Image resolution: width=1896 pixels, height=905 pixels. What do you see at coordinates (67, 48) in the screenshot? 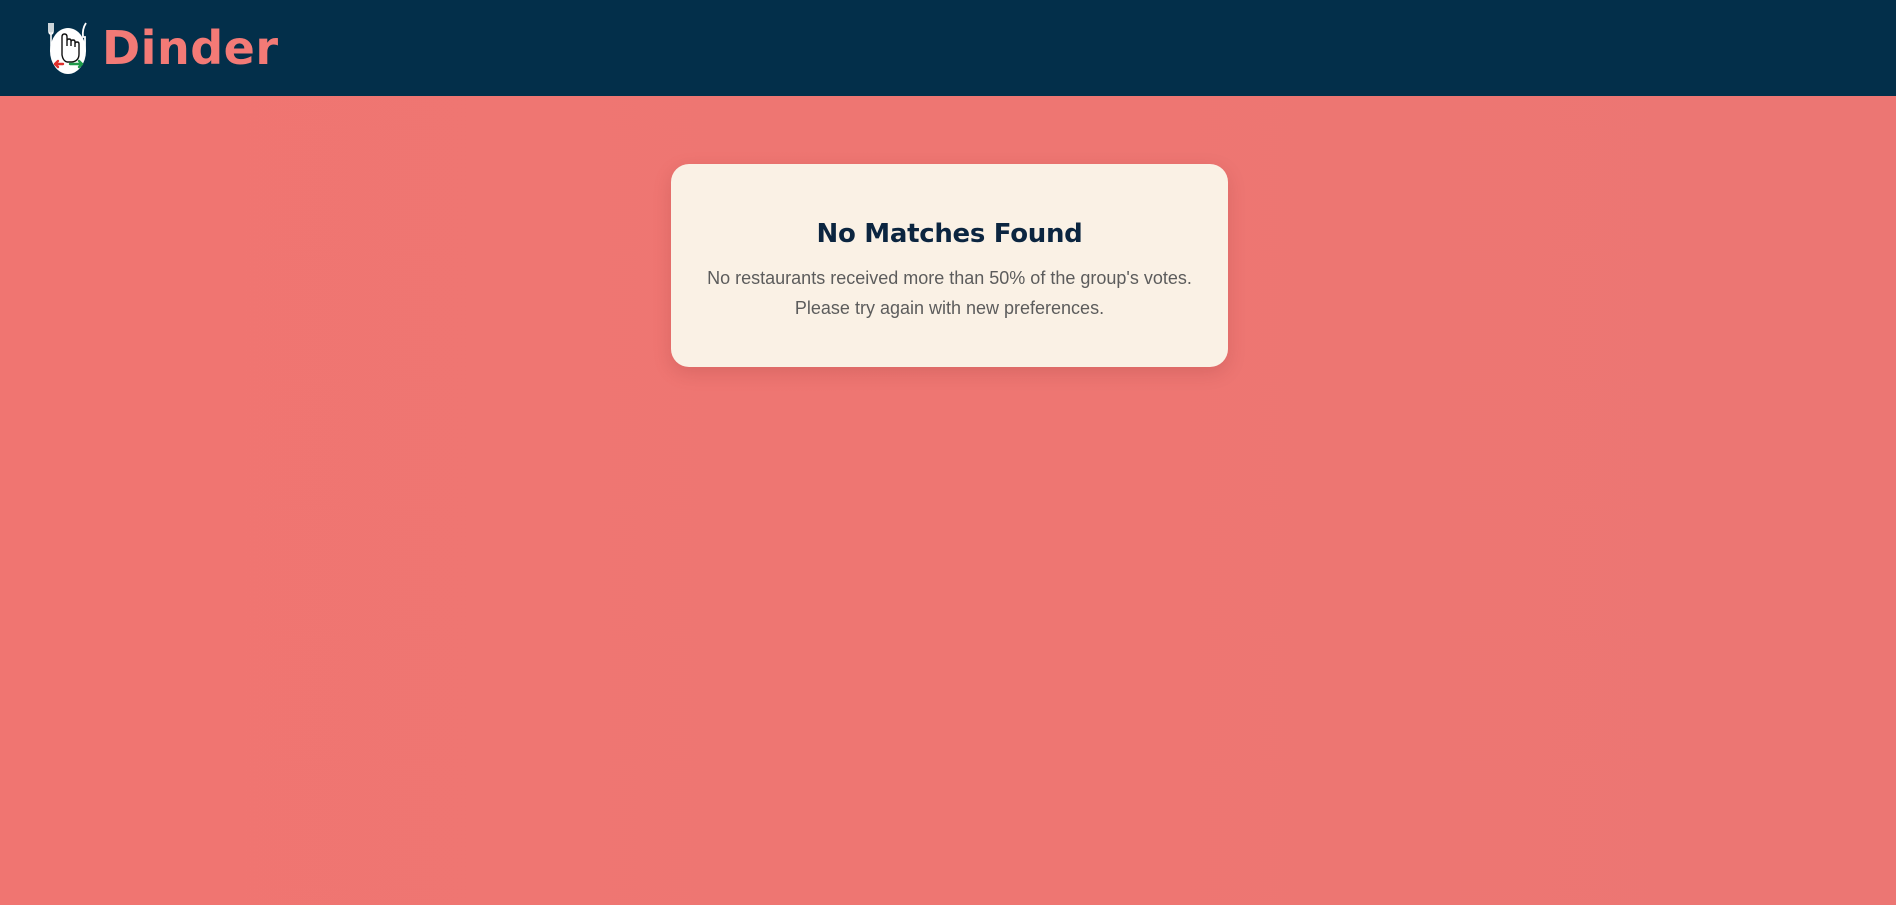
I see `hand-swipe-utensils-logo-icon` at bounding box center [67, 48].